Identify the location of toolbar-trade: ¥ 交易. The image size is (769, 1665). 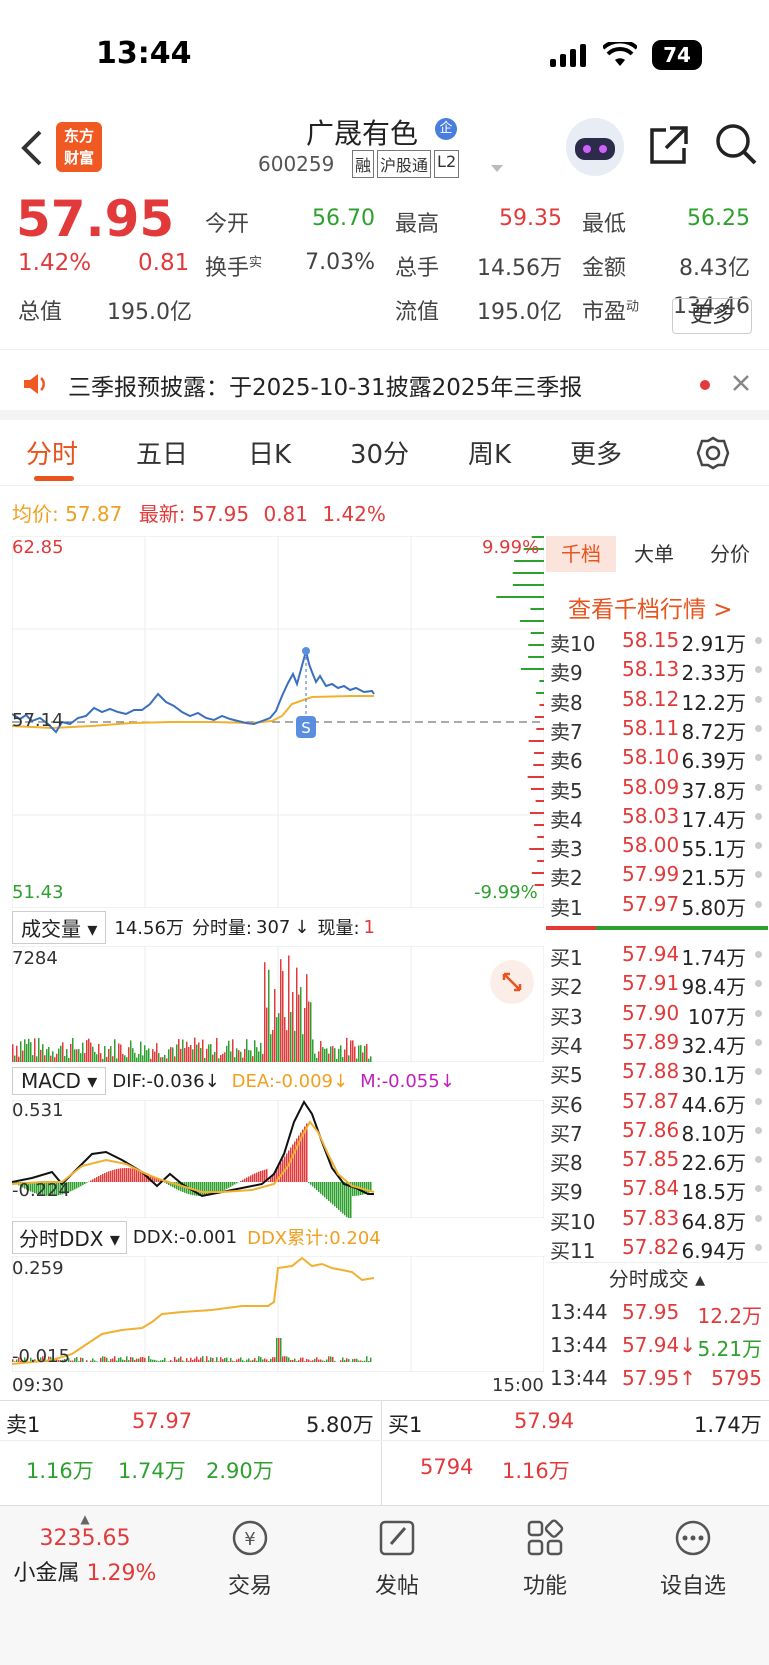
(250, 1559).